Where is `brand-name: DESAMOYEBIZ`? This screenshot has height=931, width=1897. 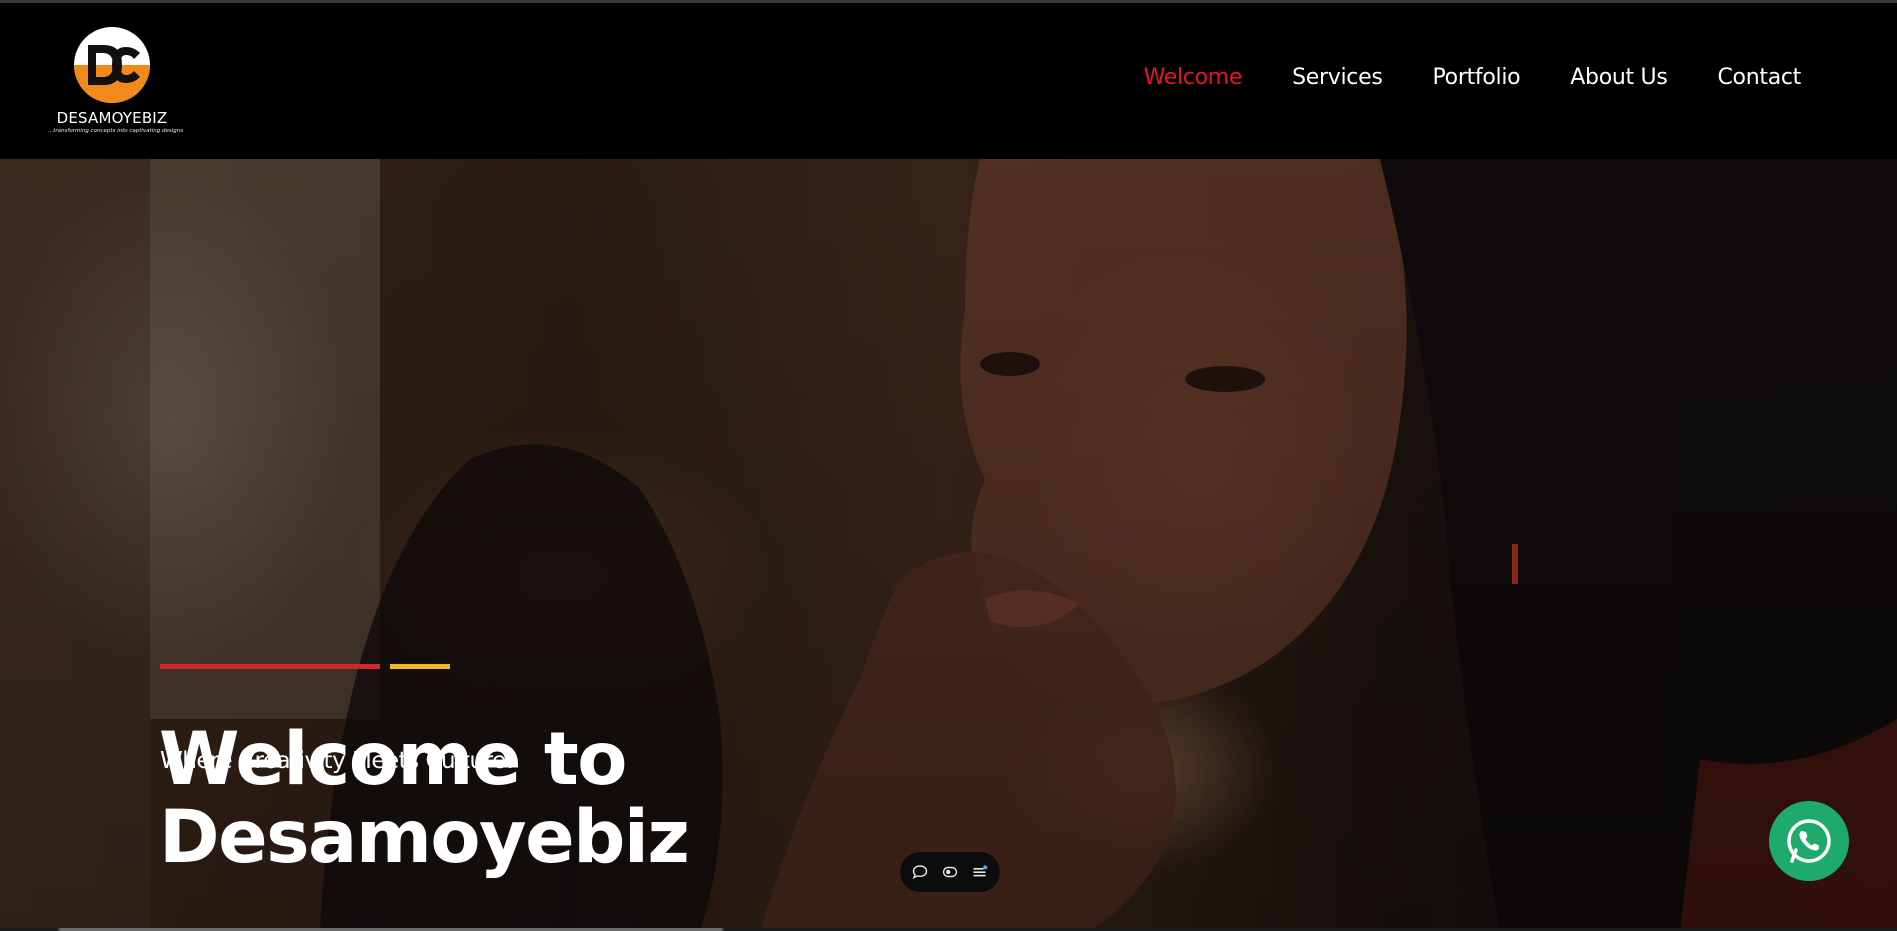 brand-name: DESAMOYEBIZ is located at coordinates (112, 118).